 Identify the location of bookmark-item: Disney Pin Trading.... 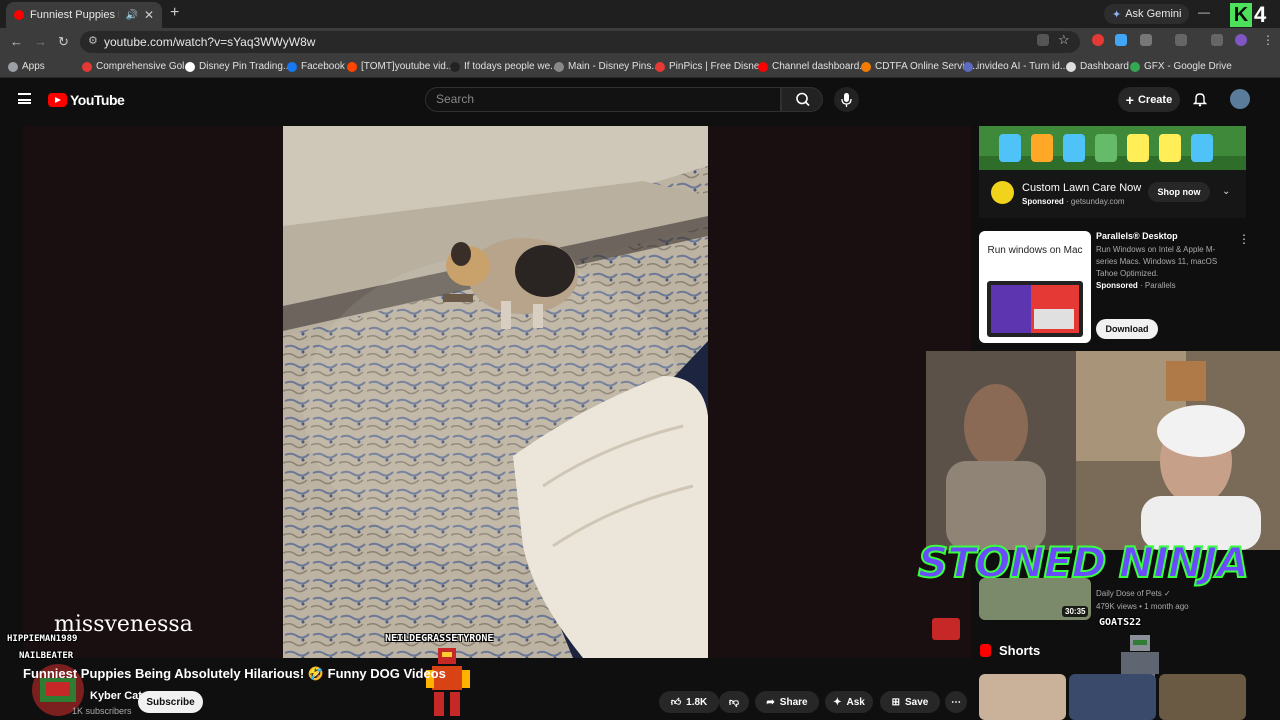
(238, 66).